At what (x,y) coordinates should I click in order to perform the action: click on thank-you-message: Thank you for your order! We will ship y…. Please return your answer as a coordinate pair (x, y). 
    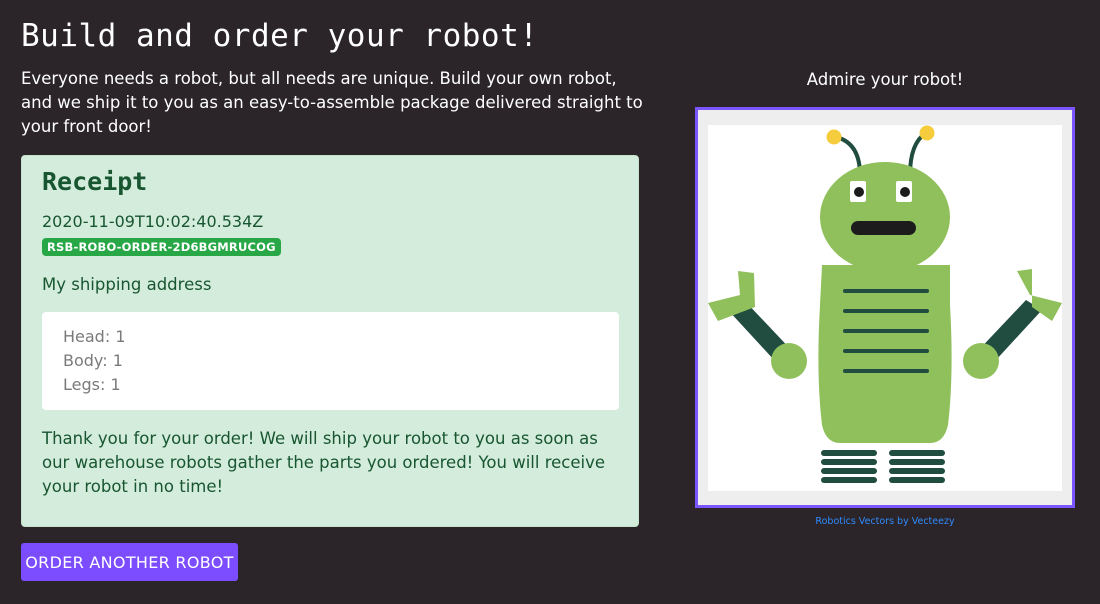
    Looking at the image, I should click on (324, 462).